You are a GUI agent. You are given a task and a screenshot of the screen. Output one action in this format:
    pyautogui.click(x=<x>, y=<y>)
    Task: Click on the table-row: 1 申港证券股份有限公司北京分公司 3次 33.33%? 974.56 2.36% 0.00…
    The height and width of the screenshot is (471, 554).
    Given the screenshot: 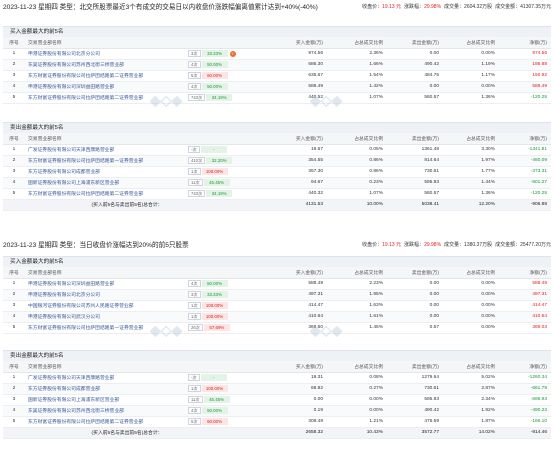 What is the action you would take?
    pyautogui.click(x=277, y=54)
    